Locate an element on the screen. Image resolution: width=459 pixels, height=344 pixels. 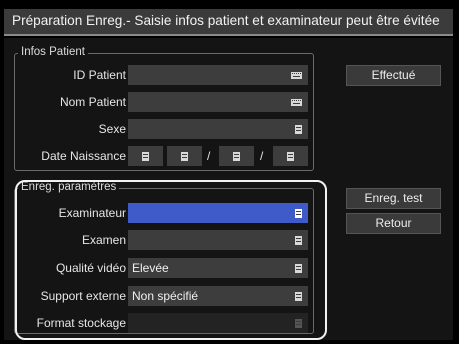
sex-label: Sexe is located at coordinates (112, 129).